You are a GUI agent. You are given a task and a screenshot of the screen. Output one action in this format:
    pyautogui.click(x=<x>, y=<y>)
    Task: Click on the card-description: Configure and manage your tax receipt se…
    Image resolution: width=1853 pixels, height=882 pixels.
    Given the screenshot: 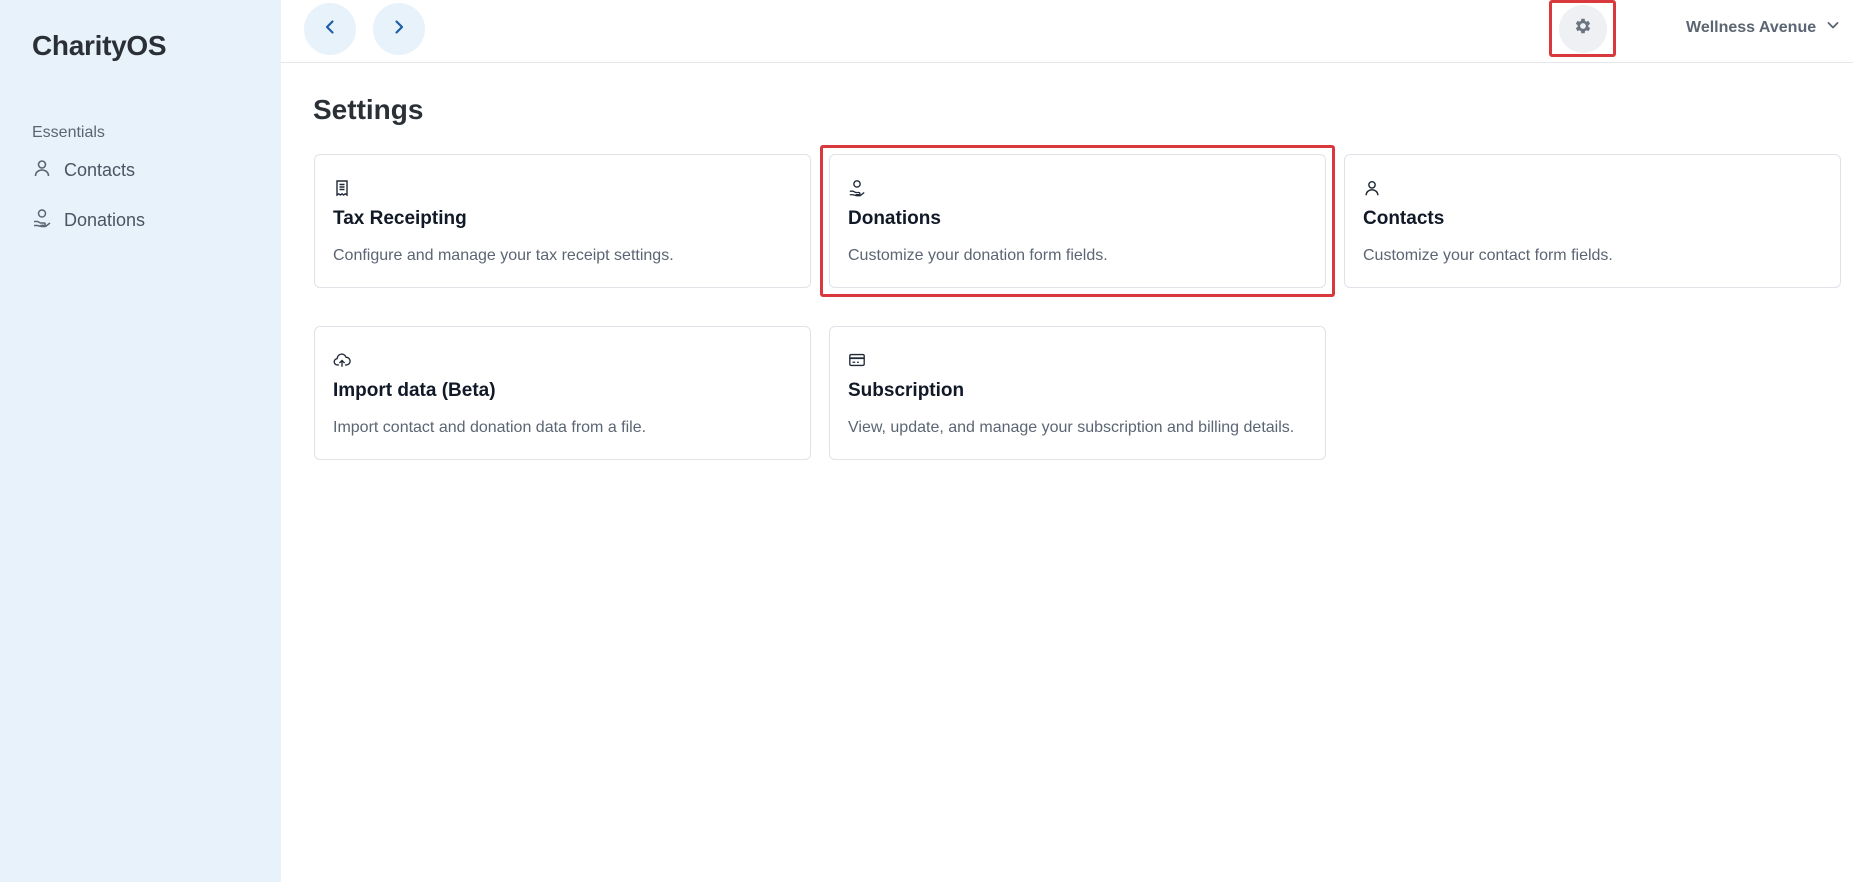 What is the action you would take?
    pyautogui.click(x=503, y=255)
    